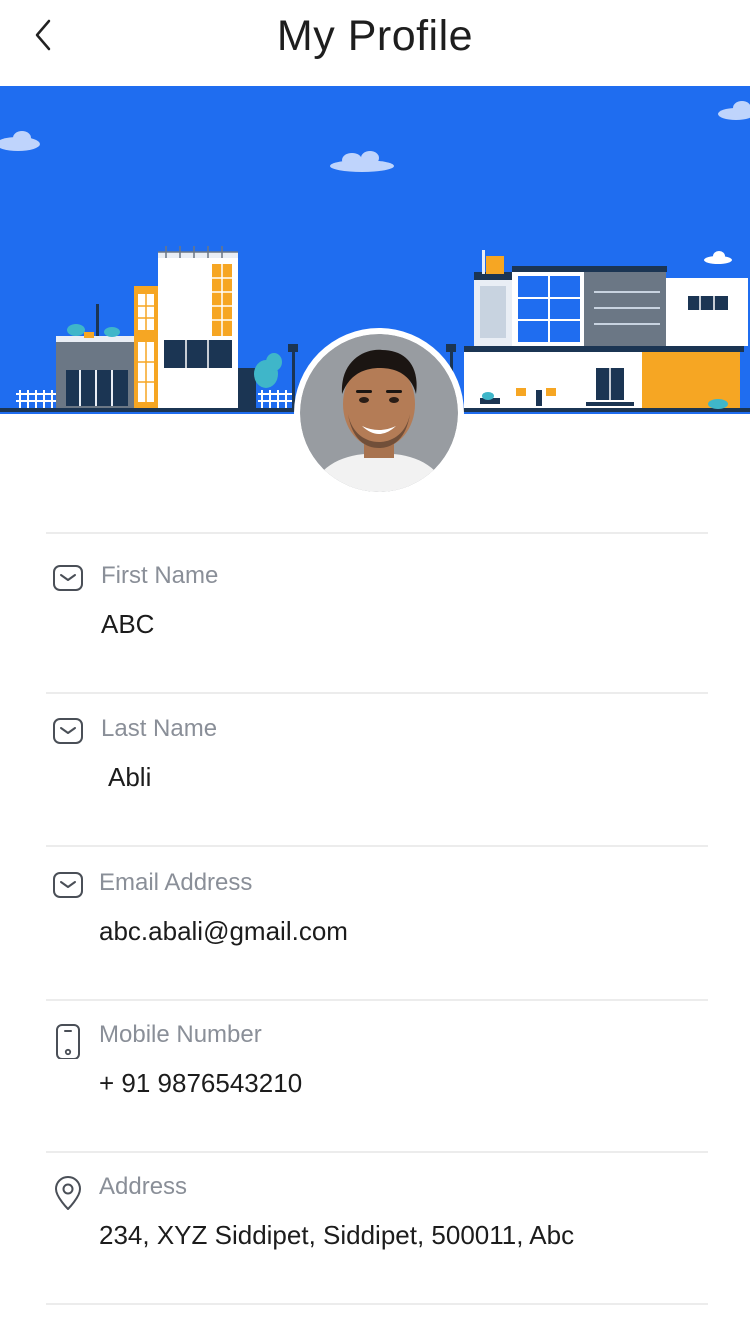  Describe the element at coordinates (128, 624) in the screenshot. I see `field-value: ABC` at that location.